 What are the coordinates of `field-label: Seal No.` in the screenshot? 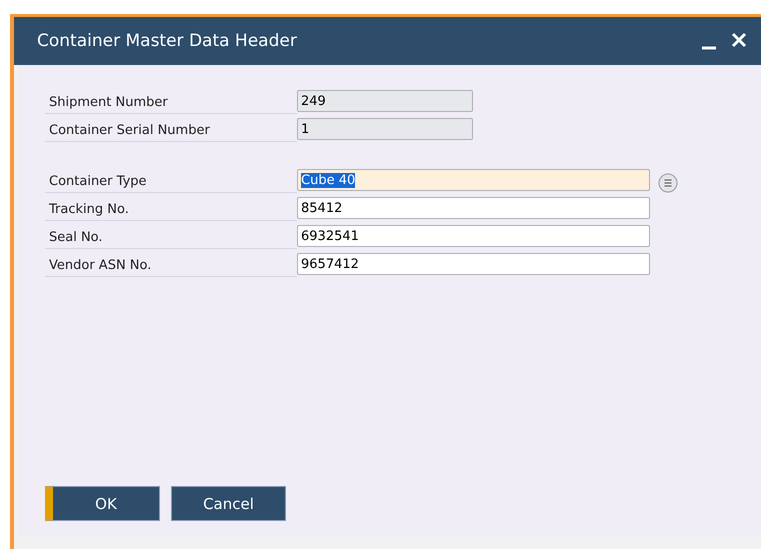 It's located at (171, 238).